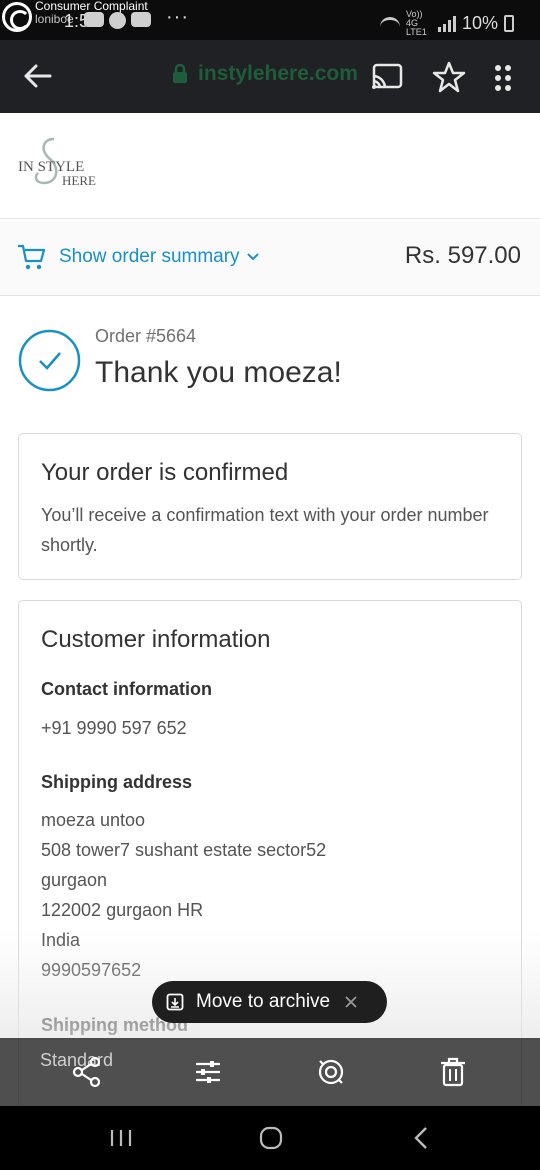 The height and width of the screenshot is (1170, 540). I want to click on status-right: Vo)) 4G LTE1 10%, so click(446, 23).